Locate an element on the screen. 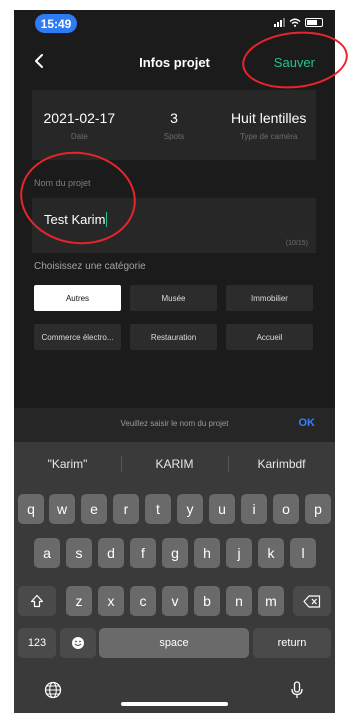 This screenshot has height=713, width=349. key-e: e is located at coordinates (94, 509).